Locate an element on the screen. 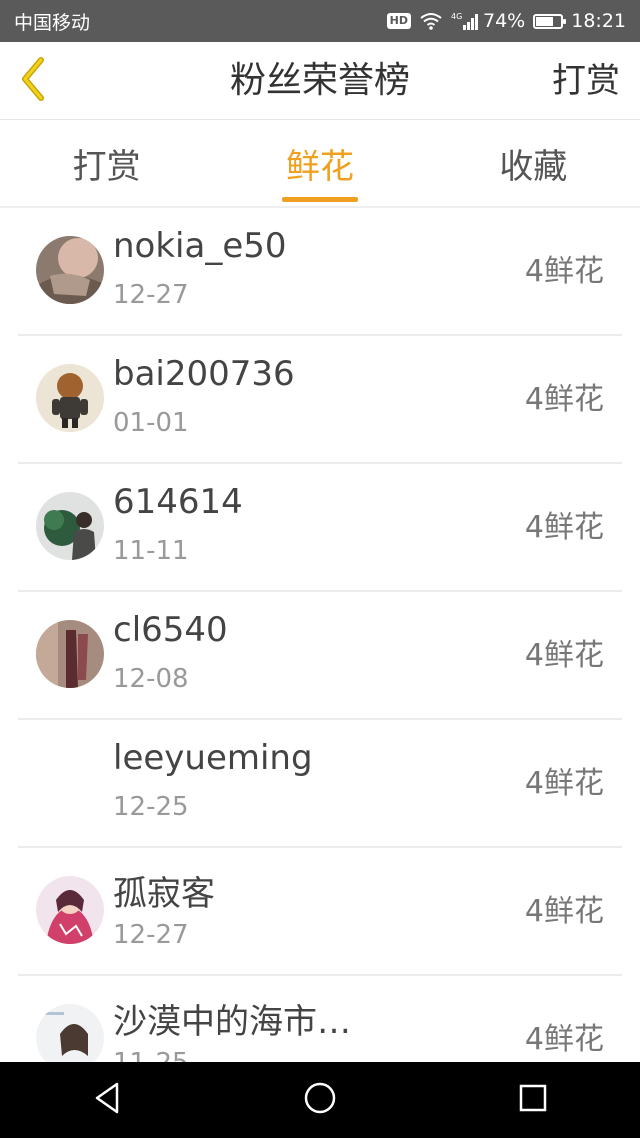  list-item: 沙漠中的海市… 11-25 4鲜花 is located at coordinates (320, 1019).